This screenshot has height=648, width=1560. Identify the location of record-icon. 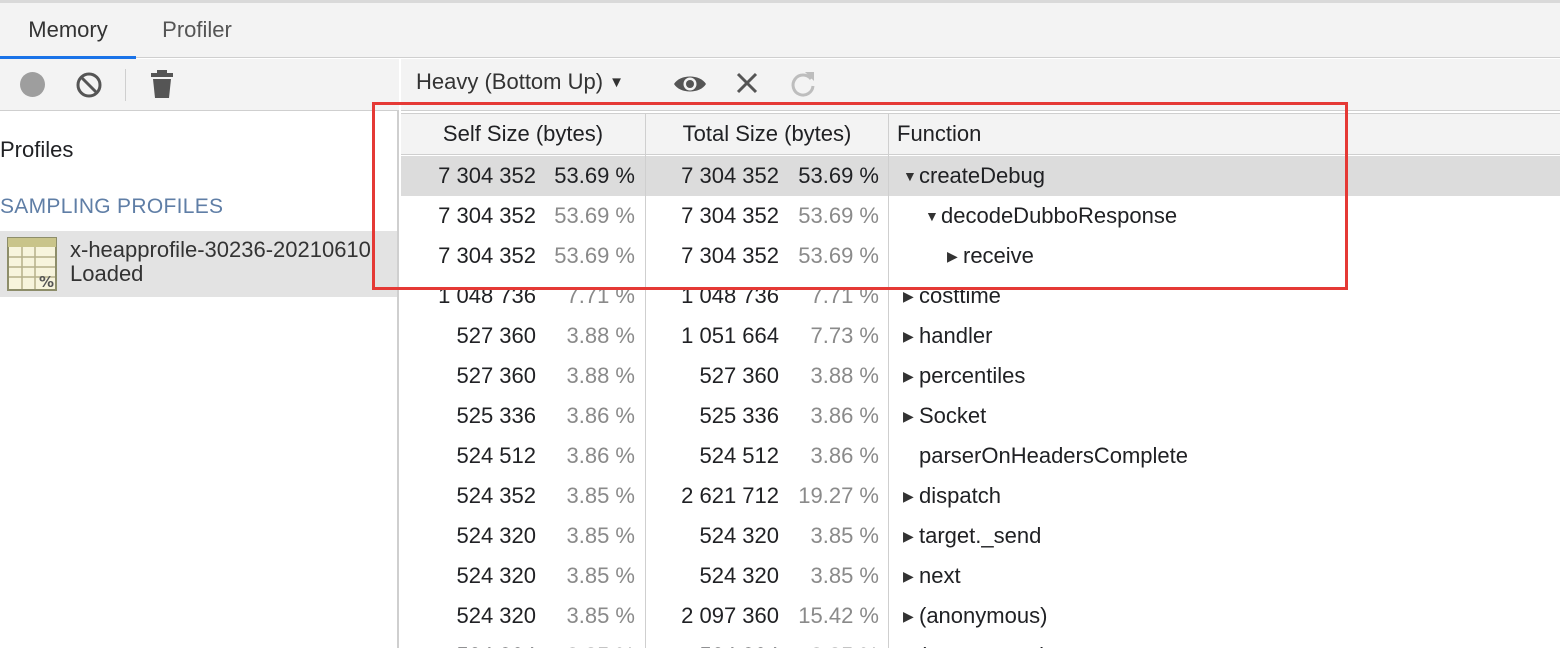
(32, 84).